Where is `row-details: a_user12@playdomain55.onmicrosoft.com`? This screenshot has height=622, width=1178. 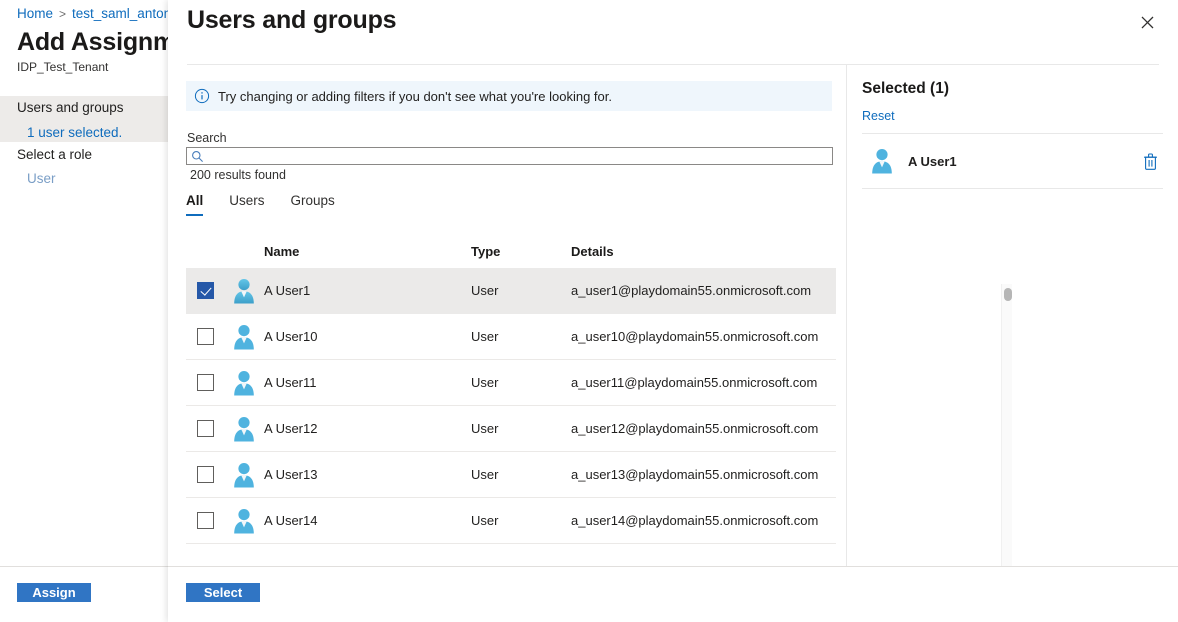 row-details: a_user12@playdomain55.onmicrosoft.com is located at coordinates (695, 428).